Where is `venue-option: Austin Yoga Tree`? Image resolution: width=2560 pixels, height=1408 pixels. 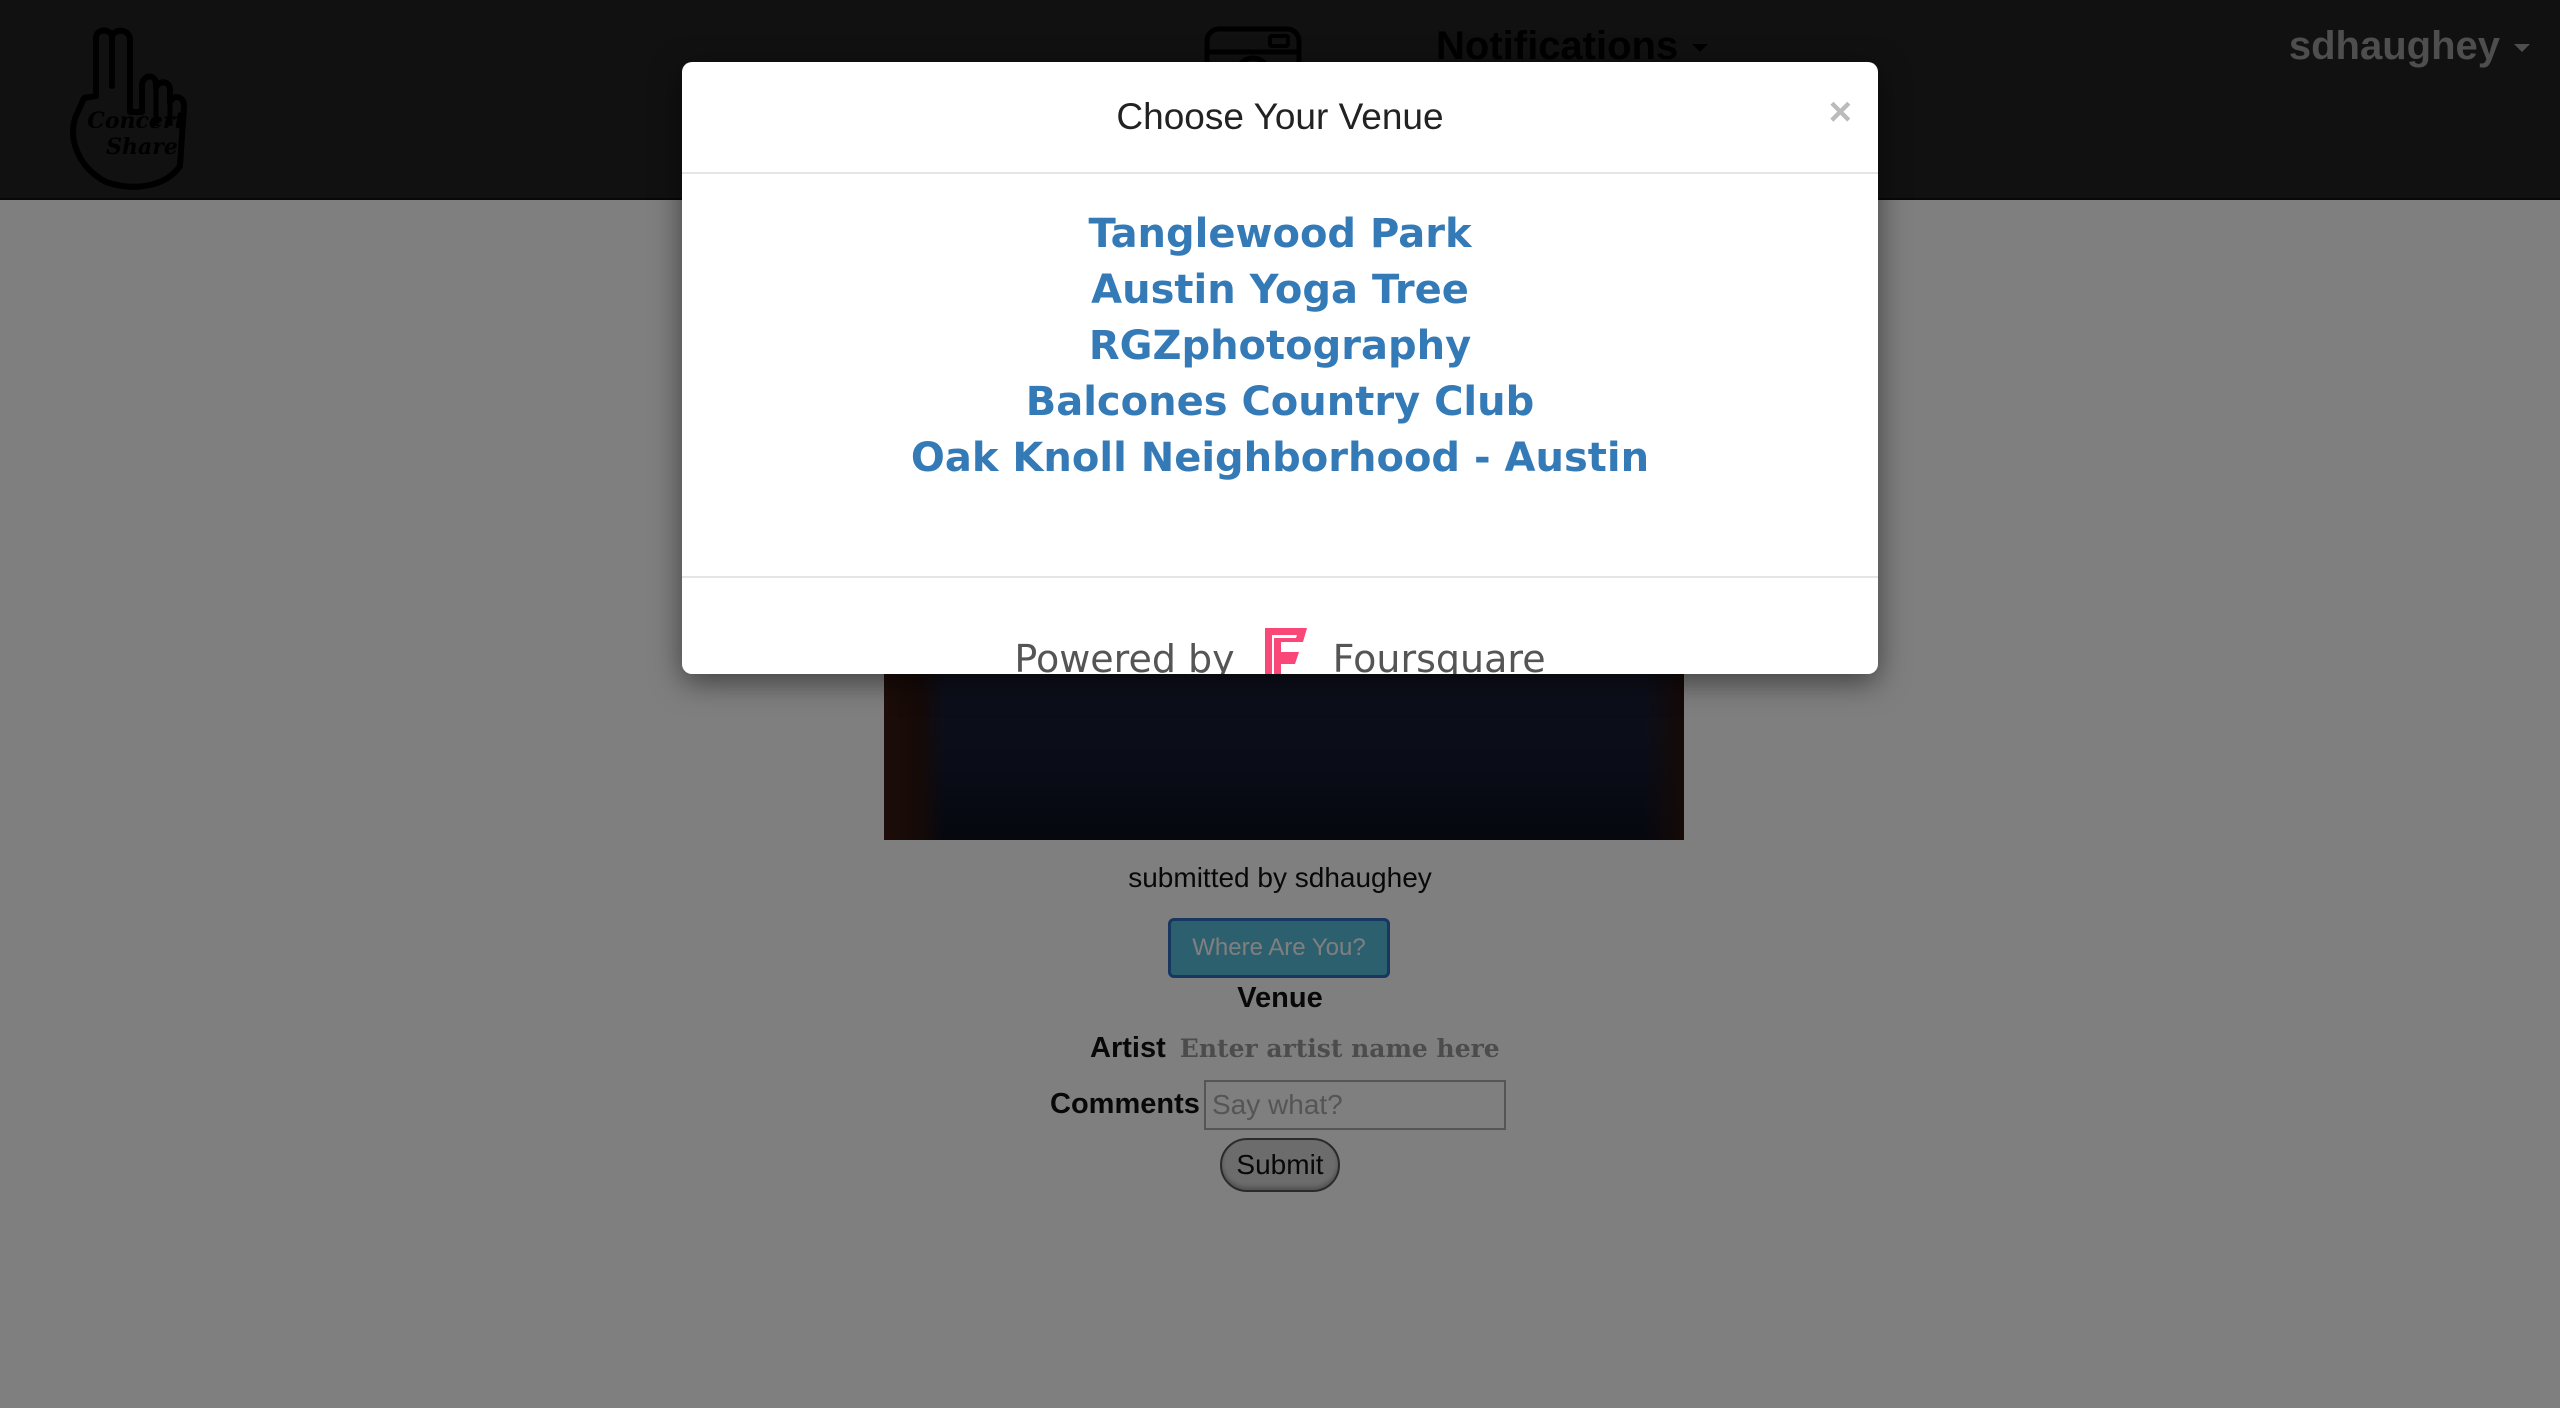
venue-option: Austin Yoga Tree is located at coordinates (1280, 290).